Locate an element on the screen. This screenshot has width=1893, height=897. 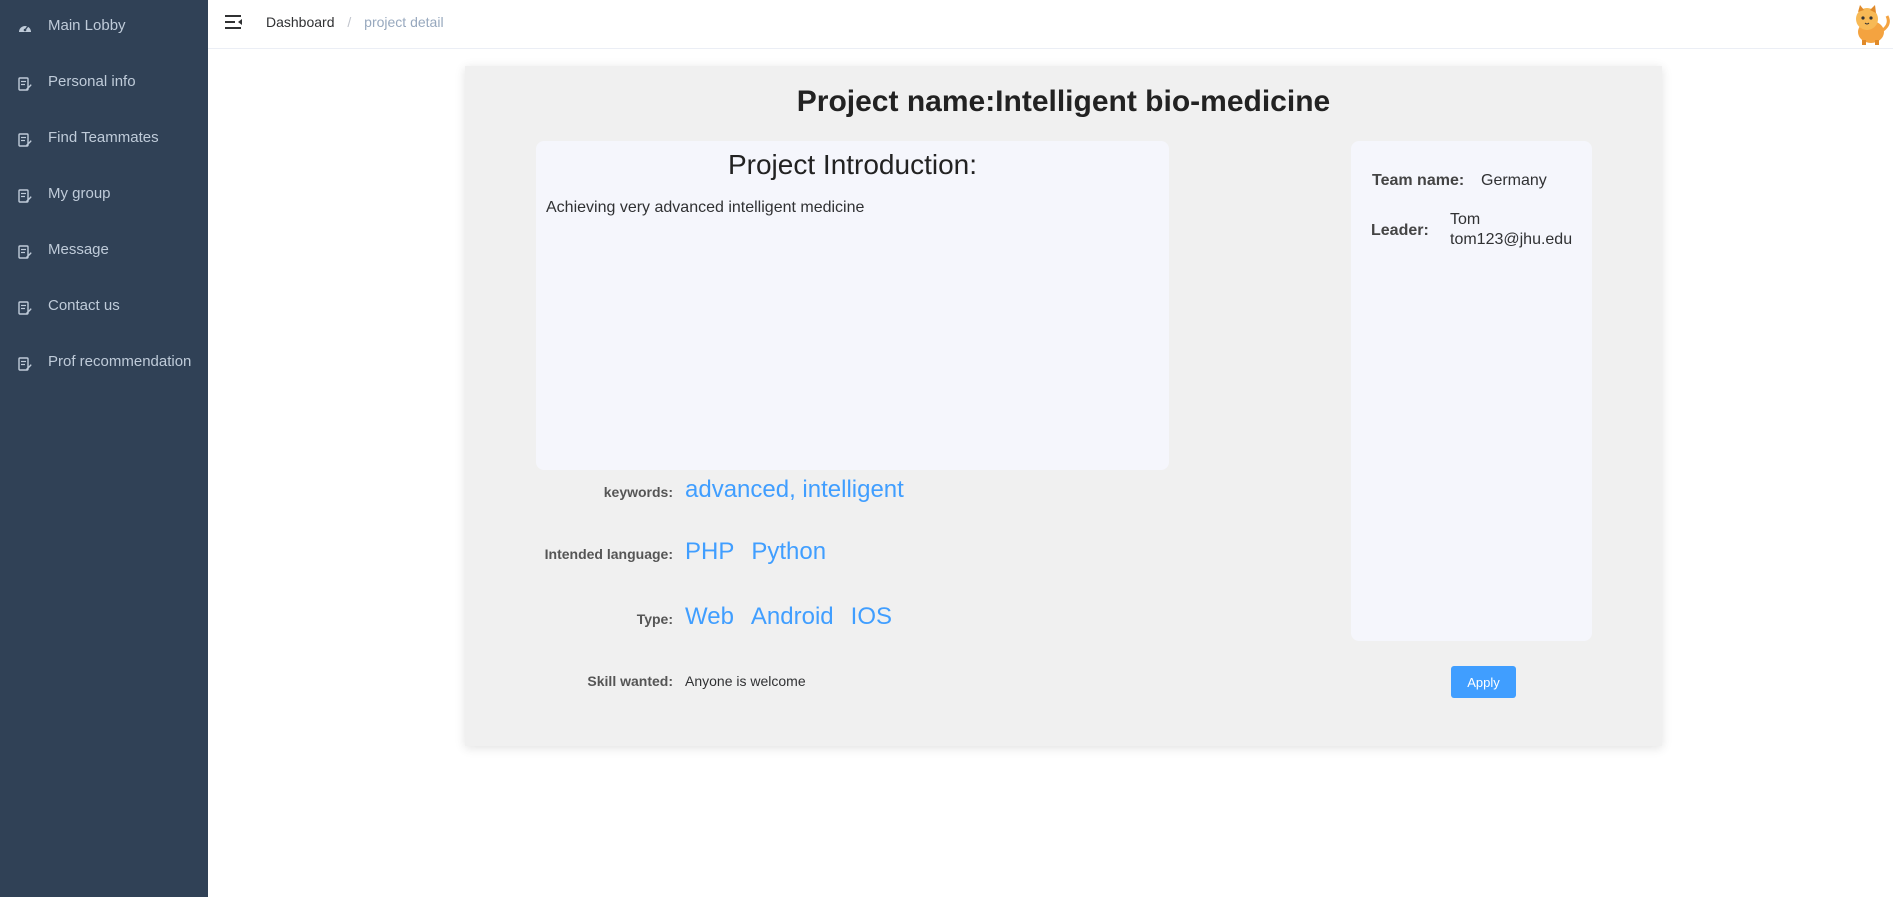
intro-heading: Project Introduction: is located at coordinates (852, 164).